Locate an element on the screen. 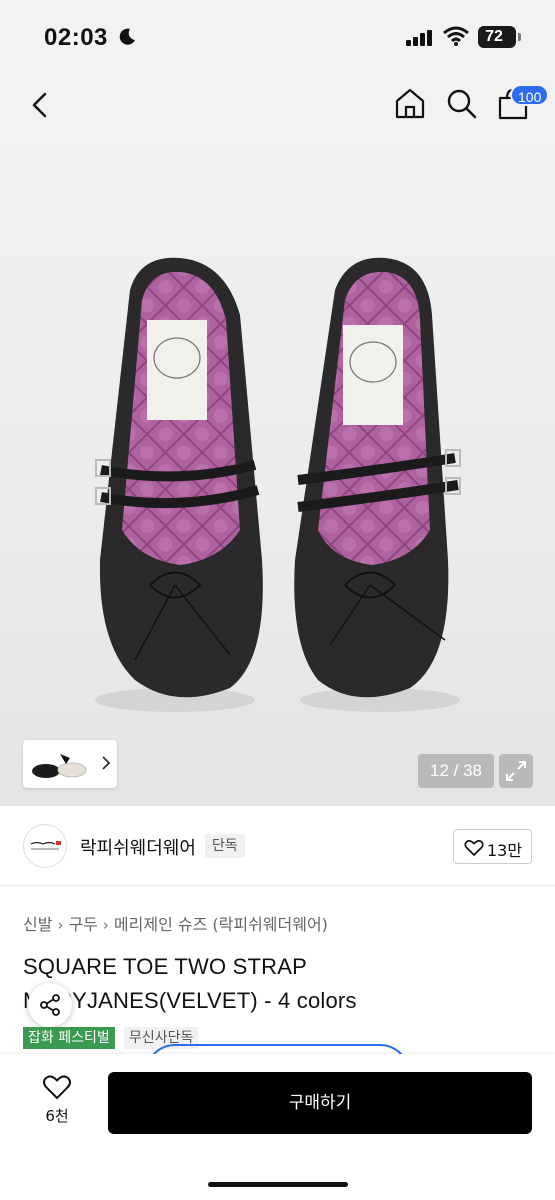 This screenshot has width=555, height=1200. clock: 02:03 is located at coordinates (76, 37).